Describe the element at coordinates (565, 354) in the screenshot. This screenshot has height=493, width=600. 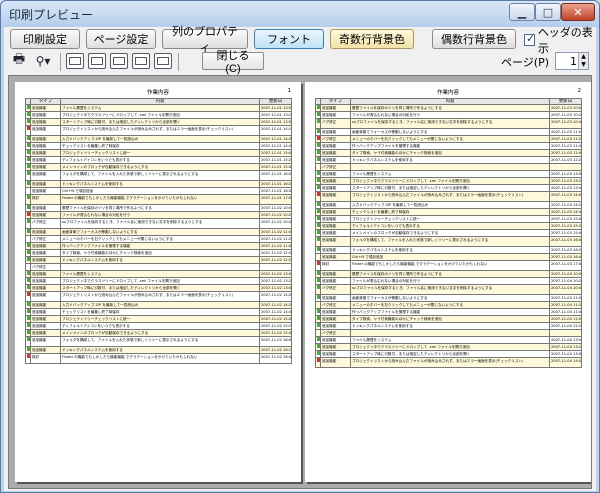
I see `date-cell: 2007-11-04 13:40` at that location.